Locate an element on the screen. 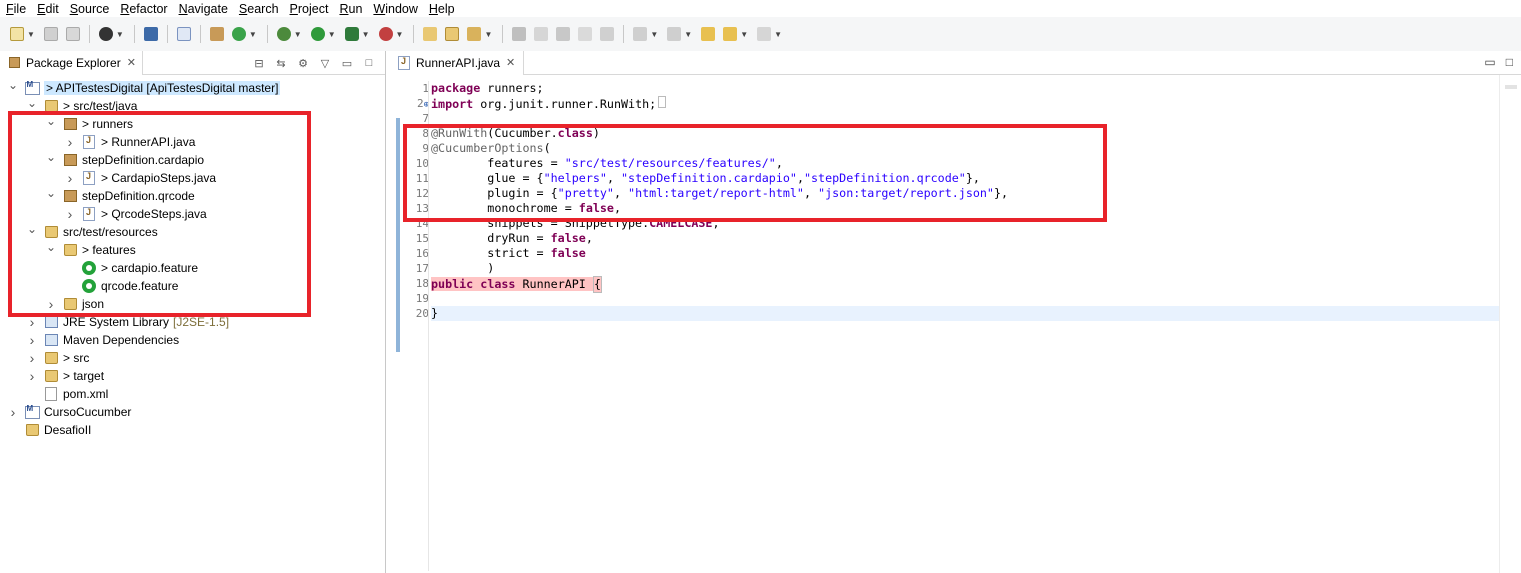 Image resolution: width=1521 pixels, height=573 pixels. tree-item: ⌄ > features is located at coordinates (91, 249).